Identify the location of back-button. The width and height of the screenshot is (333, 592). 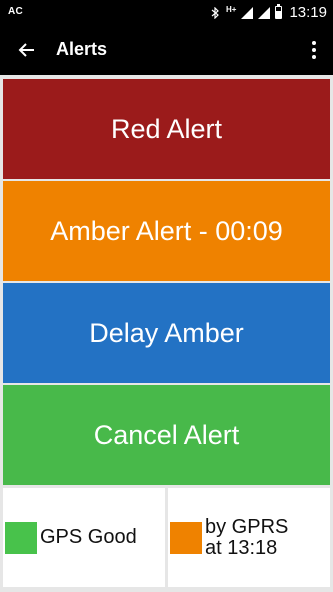
(26, 50).